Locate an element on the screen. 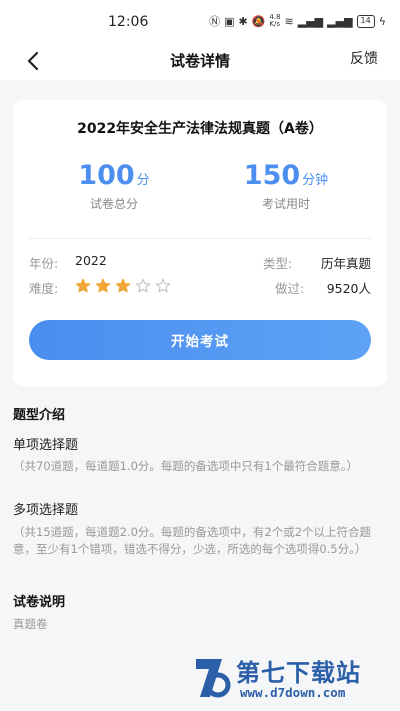  status-time: 12:06 is located at coordinates (128, 22).